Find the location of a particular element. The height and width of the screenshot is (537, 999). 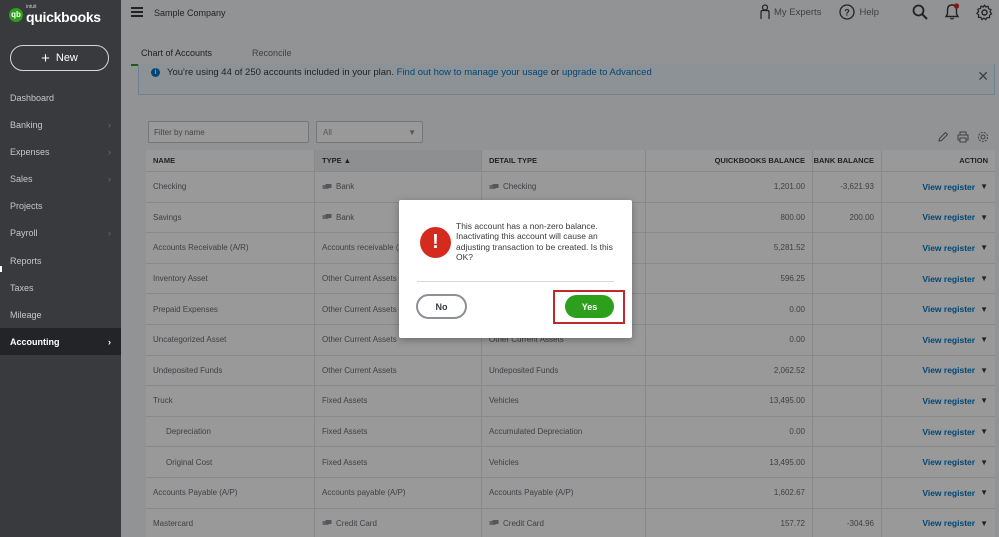

new-button: + New is located at coordinates (59, 58).